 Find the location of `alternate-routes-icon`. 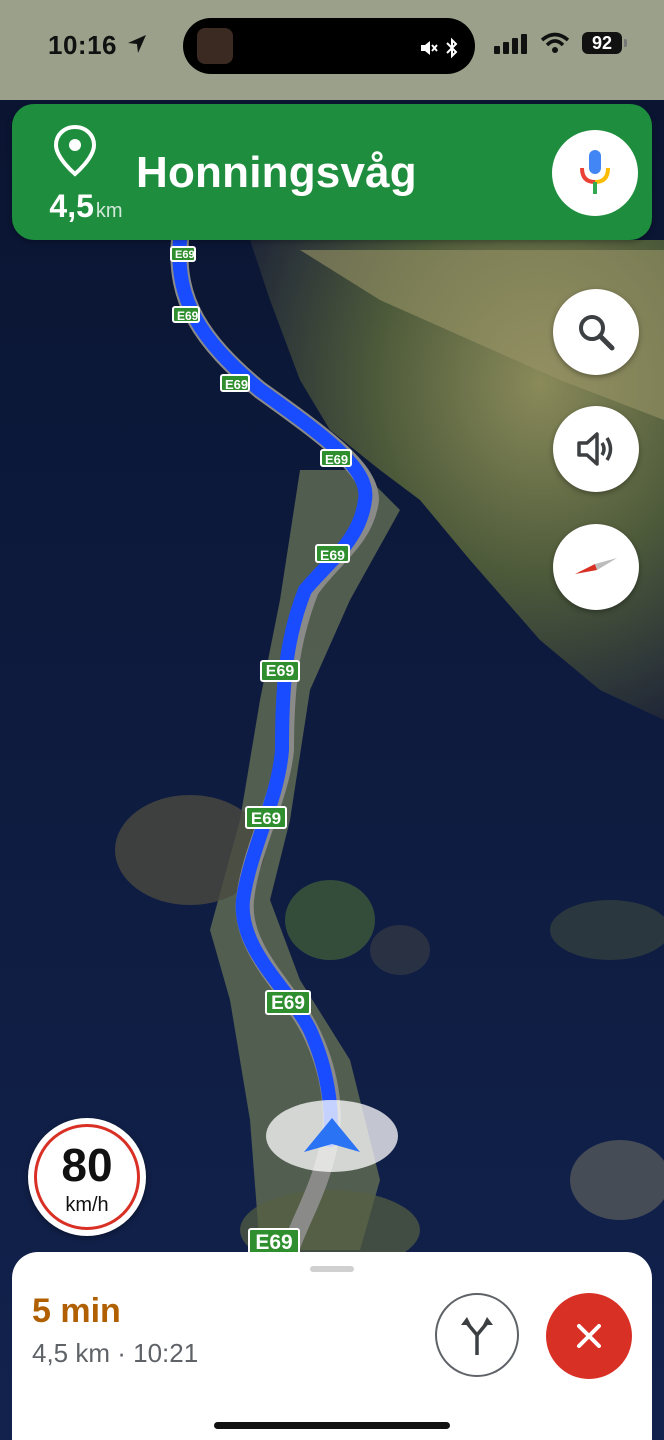

alternate-routes-icon is located at coordinates (477, 1336).